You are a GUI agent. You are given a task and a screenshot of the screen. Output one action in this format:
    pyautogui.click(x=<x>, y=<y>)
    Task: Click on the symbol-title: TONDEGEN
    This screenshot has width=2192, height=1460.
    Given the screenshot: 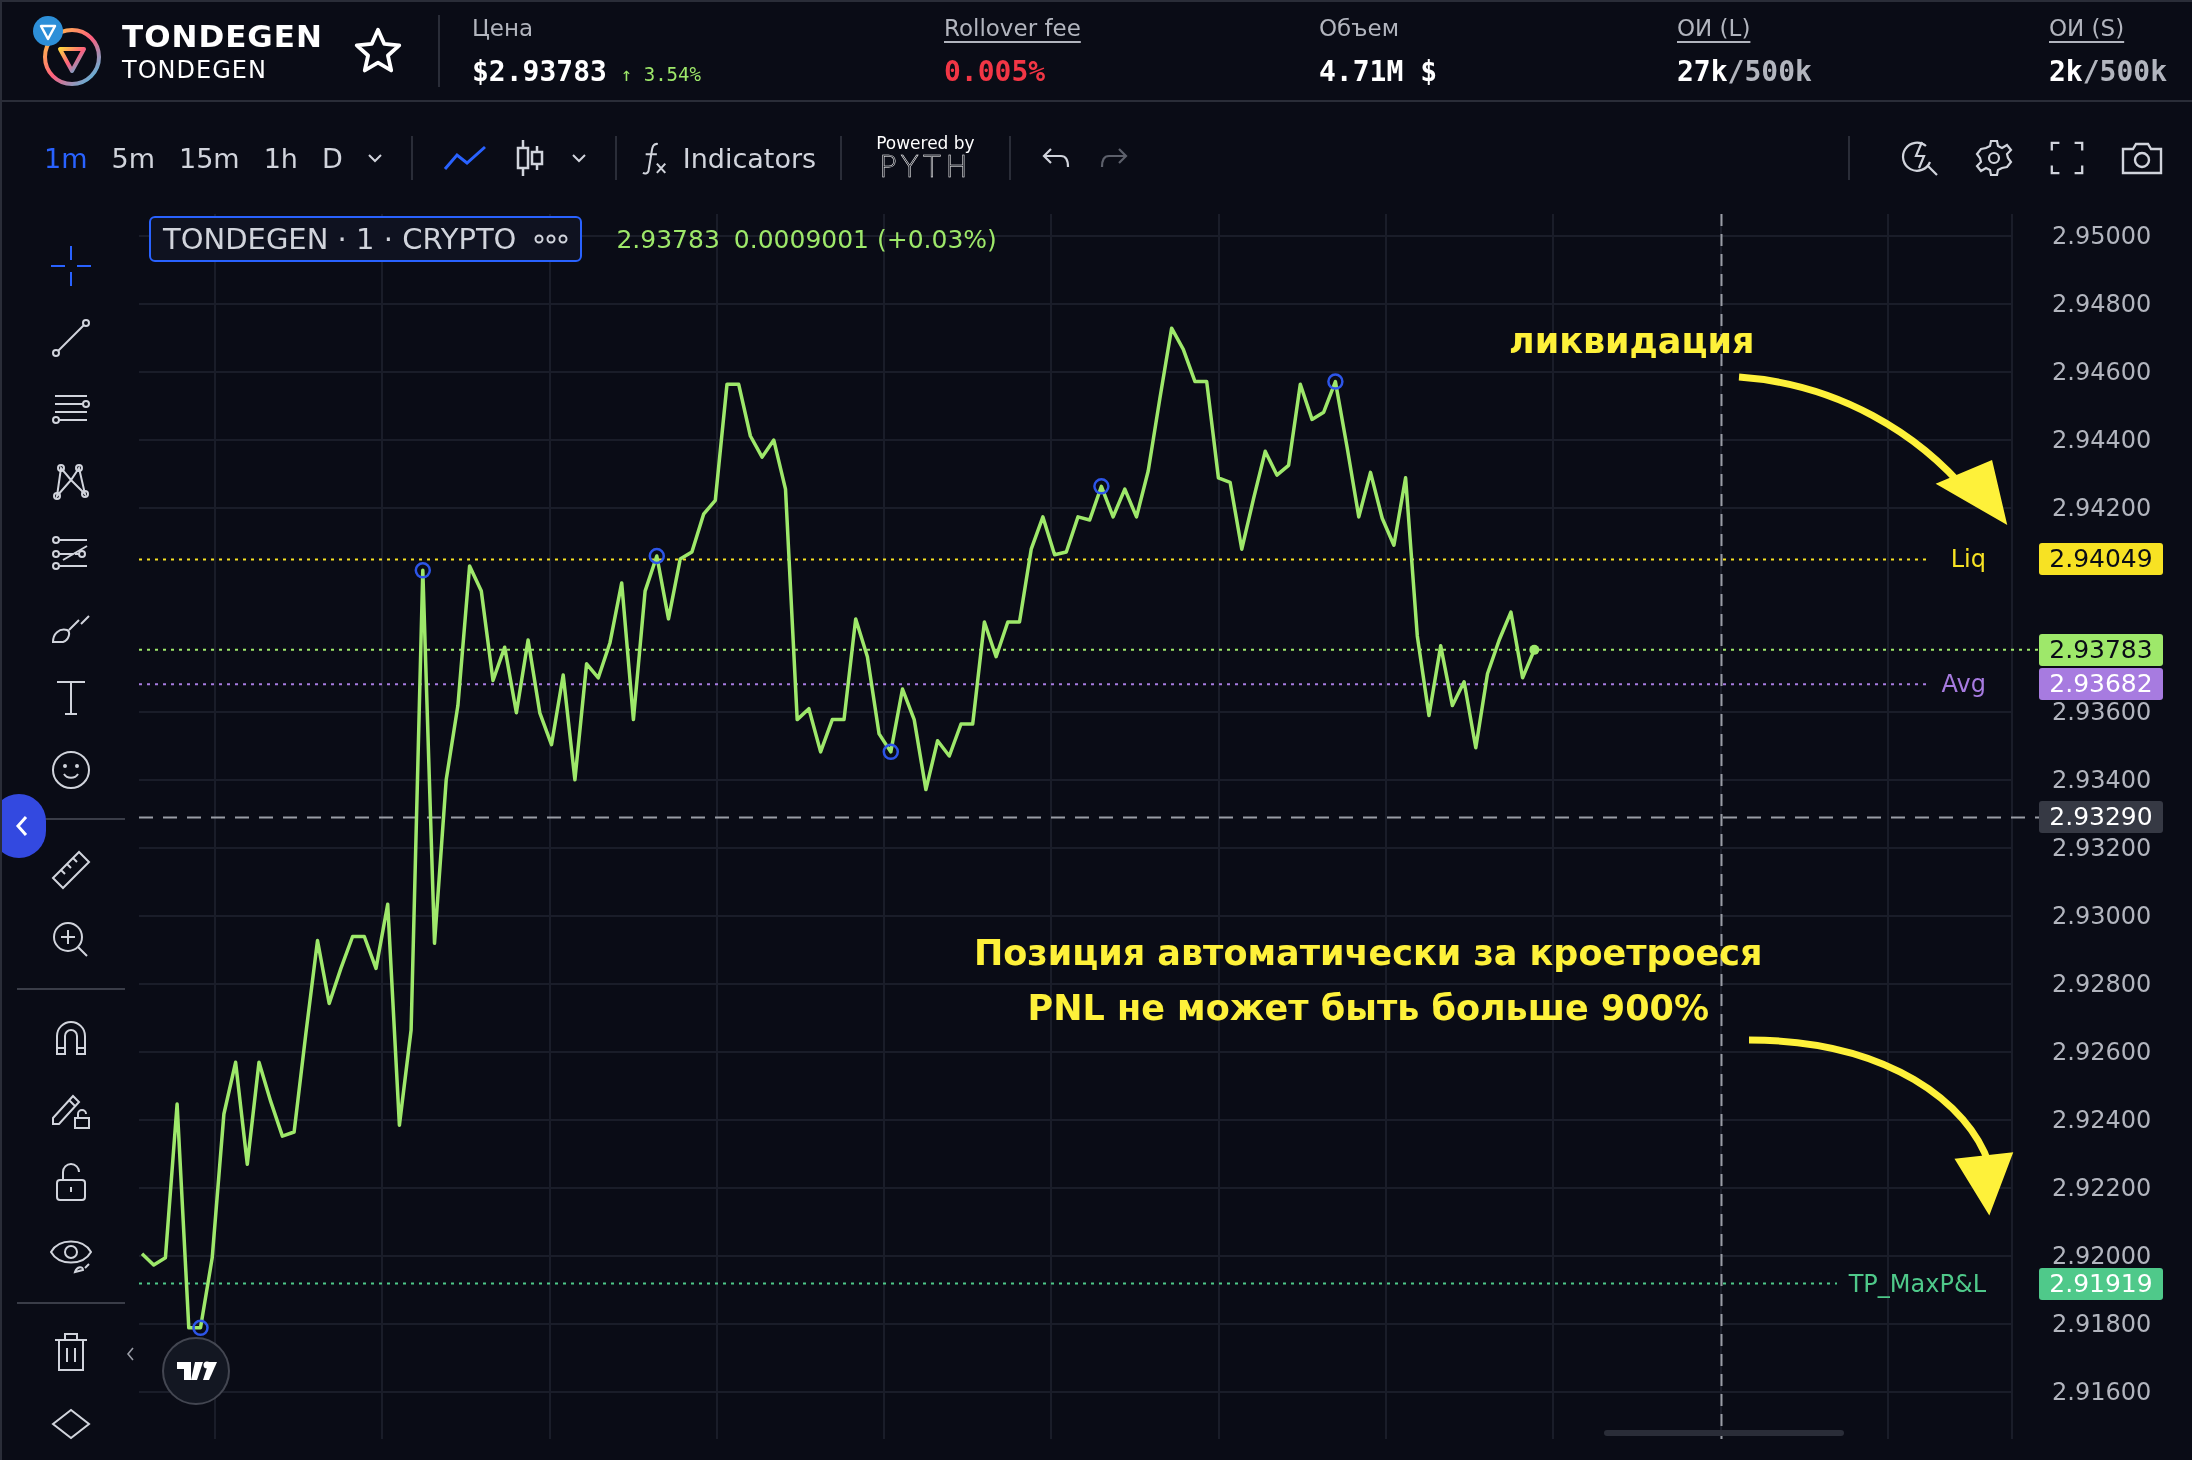 What is the action you would take?
    pyautogui.click(x=223, y=36)
    